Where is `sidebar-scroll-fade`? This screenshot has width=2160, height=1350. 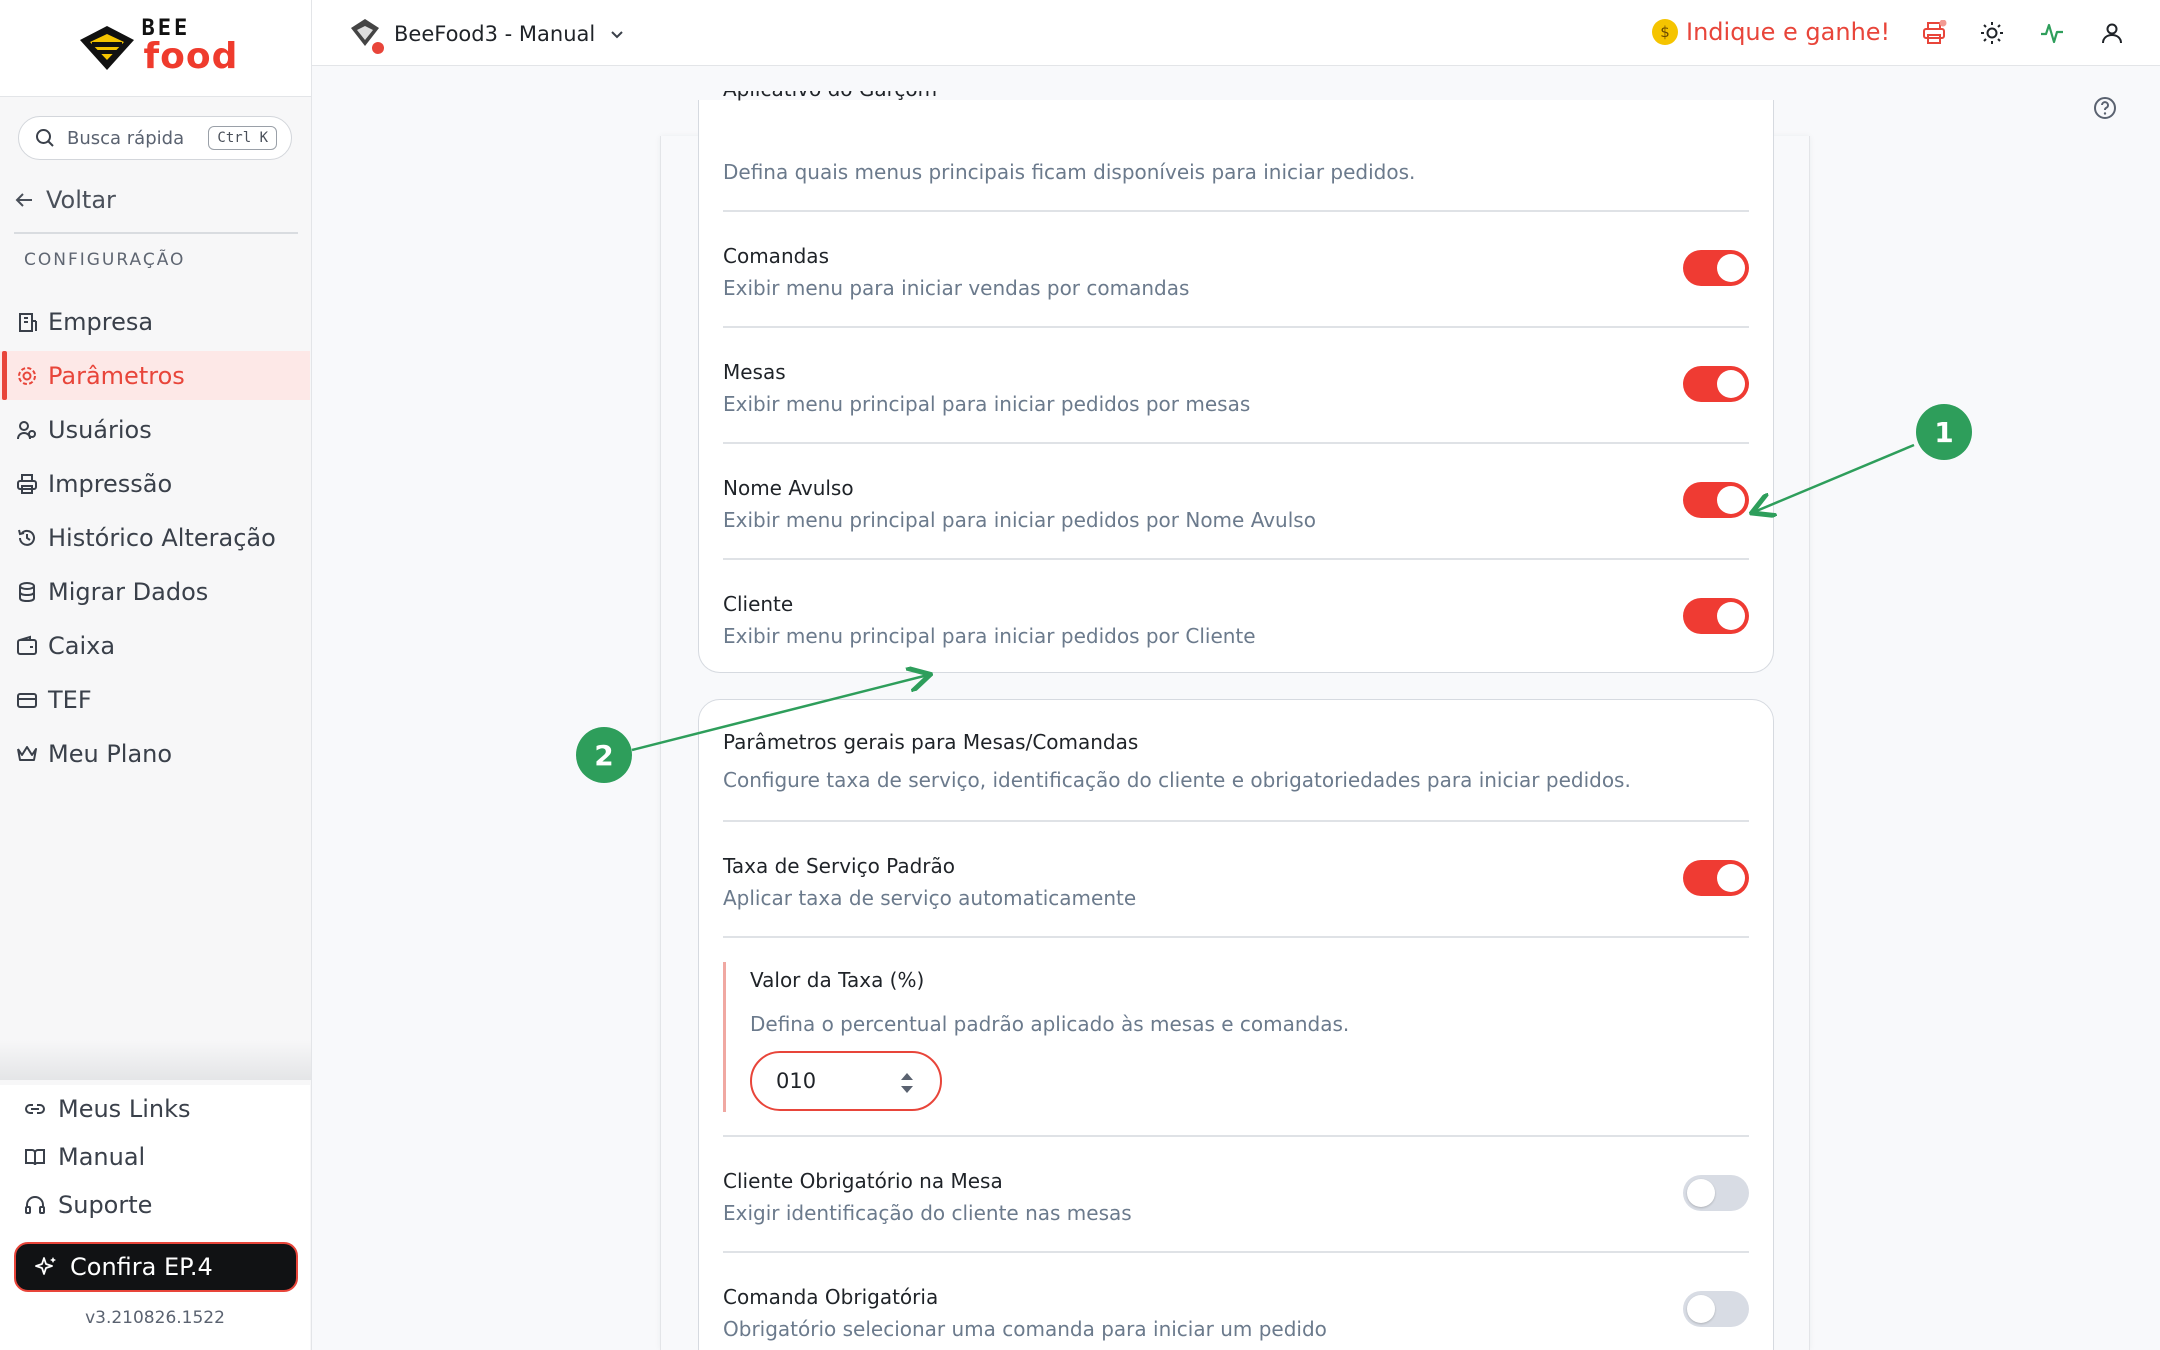
sidebar-scroll-fade is located at coordinates (155, 1060).